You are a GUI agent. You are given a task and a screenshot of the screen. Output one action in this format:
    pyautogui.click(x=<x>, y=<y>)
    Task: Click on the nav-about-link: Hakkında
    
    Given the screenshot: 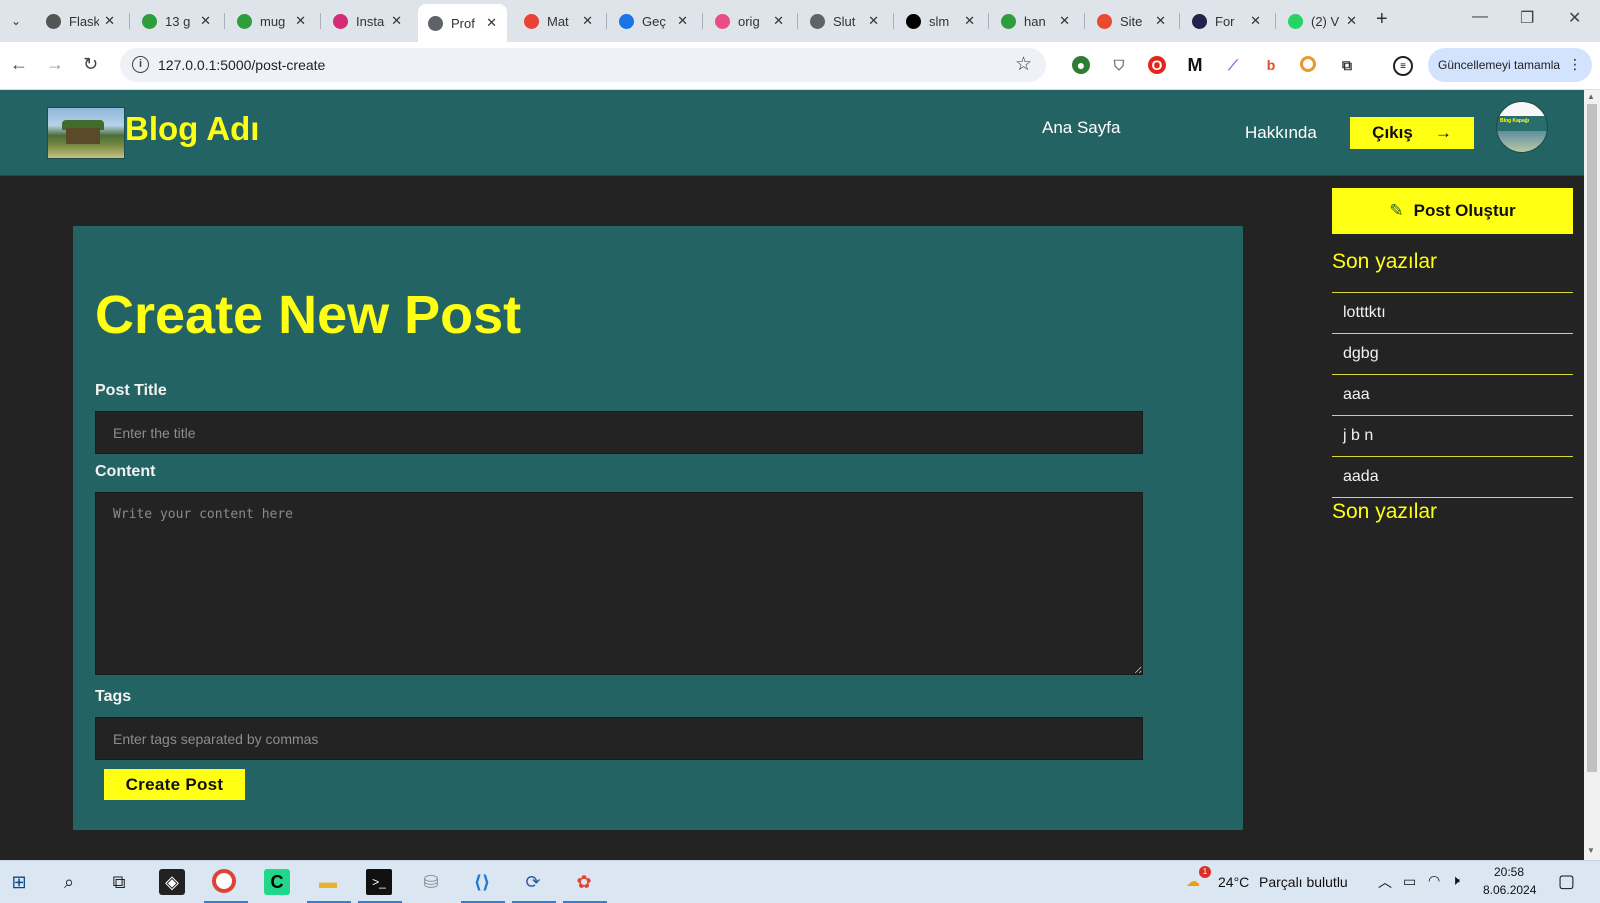 What is the action you would take?
    pyautogui.click(x=1281, y=133)
    